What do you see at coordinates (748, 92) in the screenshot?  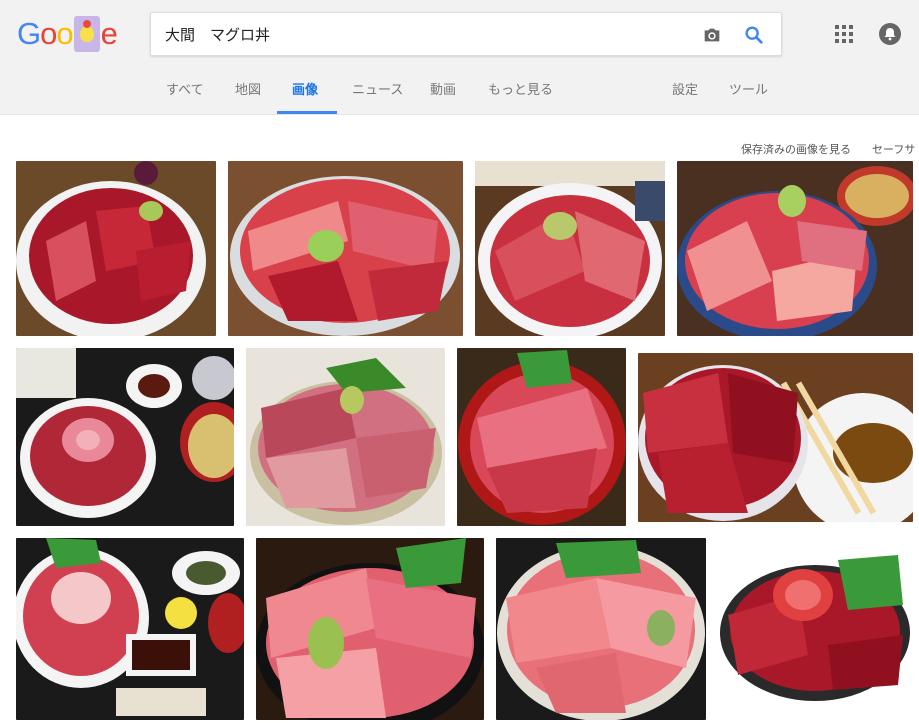 I see `tab-tools: ツール` at bounding box center [748, 92].